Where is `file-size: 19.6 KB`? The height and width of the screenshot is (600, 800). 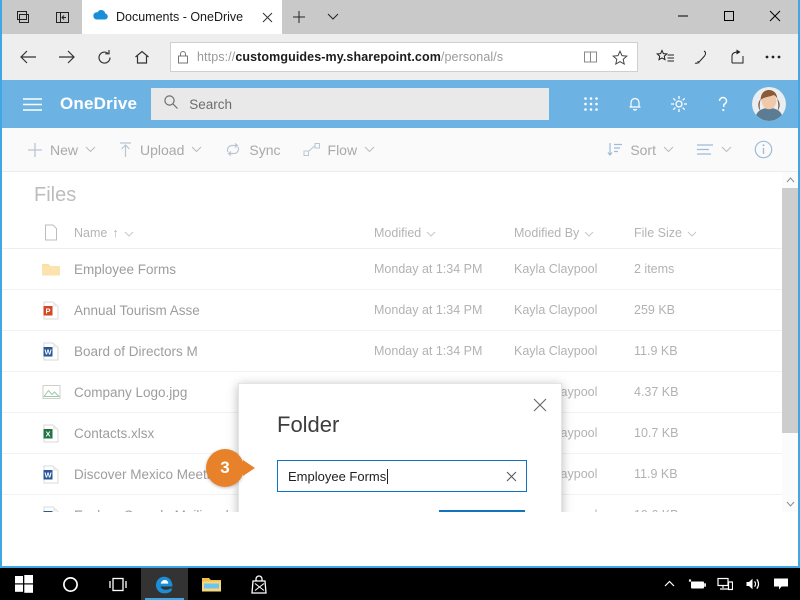
file-size: 19.6 KB is located at coordinates (689, 510).